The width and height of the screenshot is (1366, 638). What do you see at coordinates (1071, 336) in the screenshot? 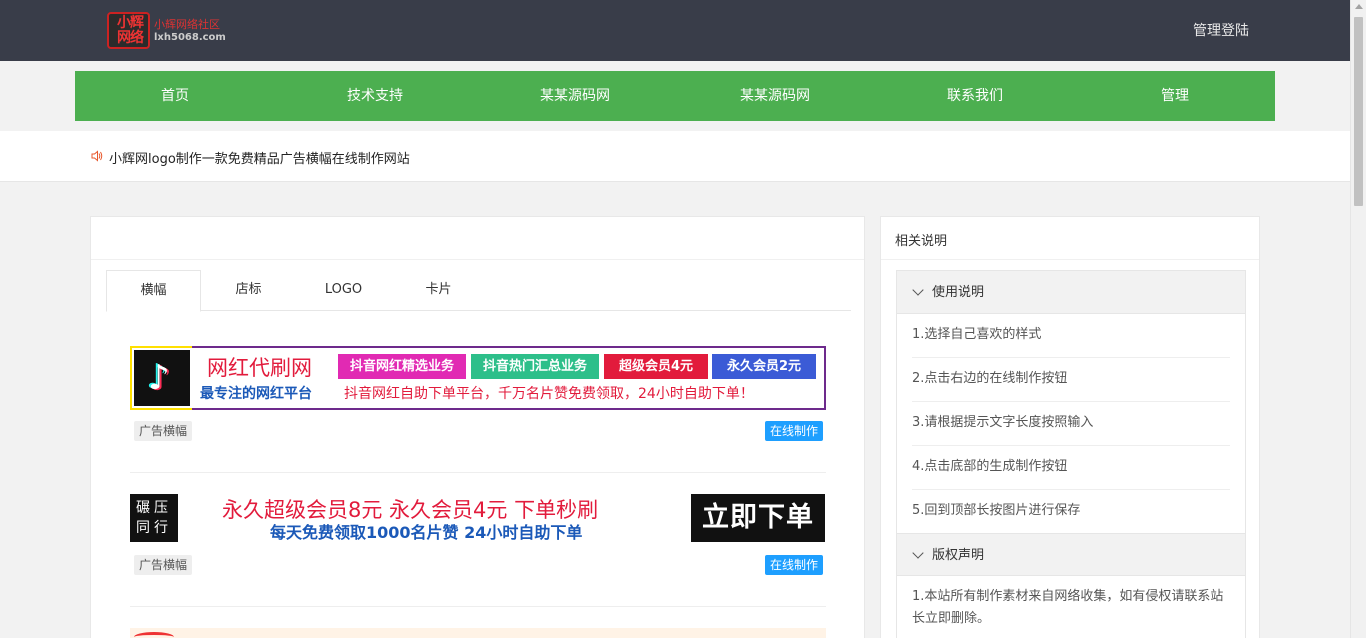
I see `usage-step: 1.选择自己喜欢的样式` at bounding box center [1071, 336].